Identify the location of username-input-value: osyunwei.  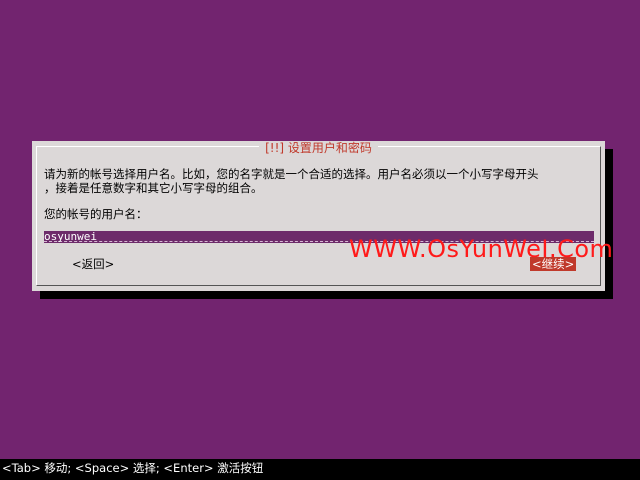
(70, 237).